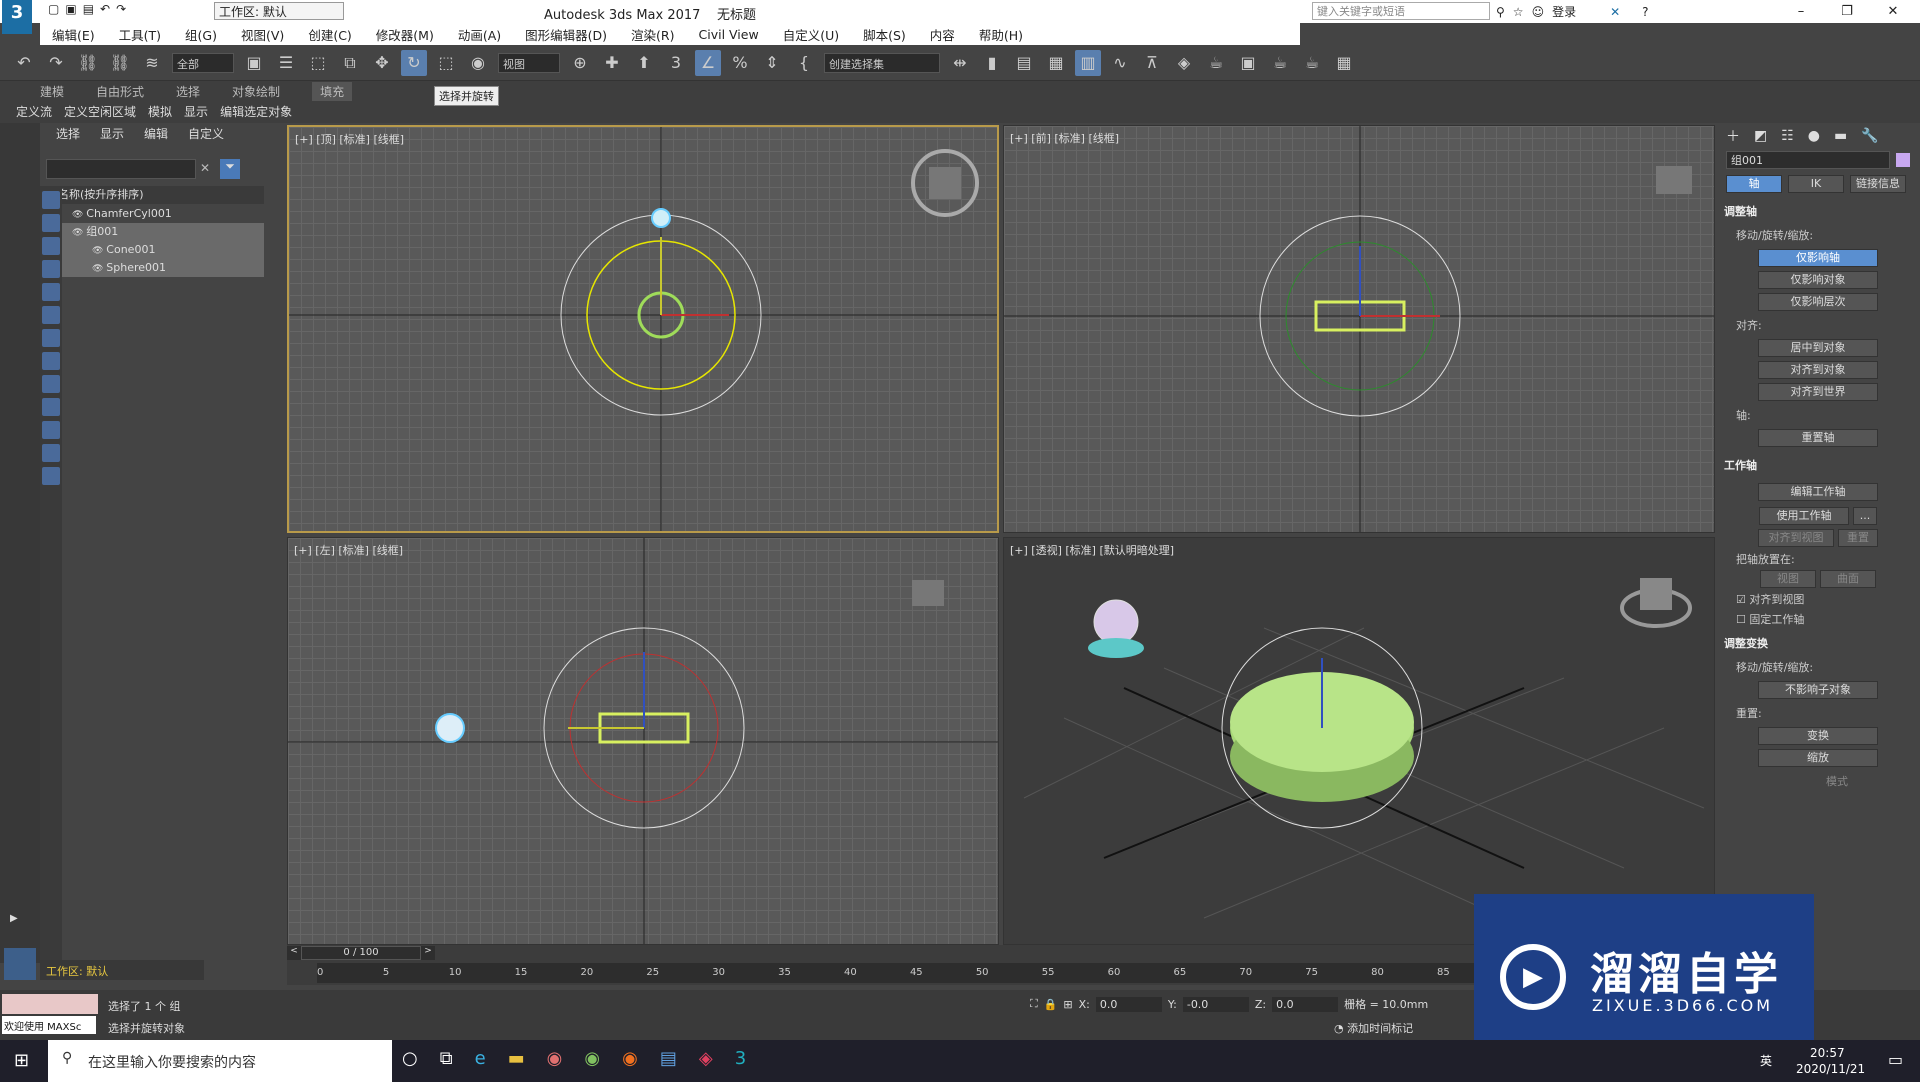 Image resolution: width=1920 pixels, height=1082 pixels. I want to click on reset-transform-button: 变换, so click(1818, 736).